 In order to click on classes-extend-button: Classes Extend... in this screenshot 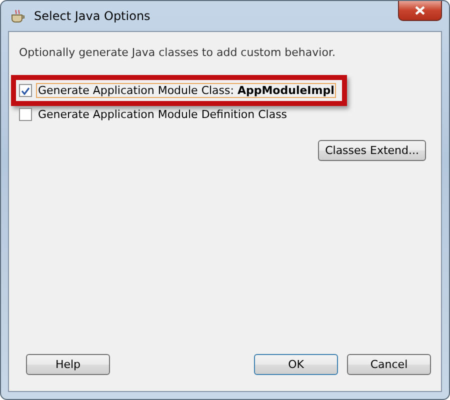, I will do `click(372, 150)`.